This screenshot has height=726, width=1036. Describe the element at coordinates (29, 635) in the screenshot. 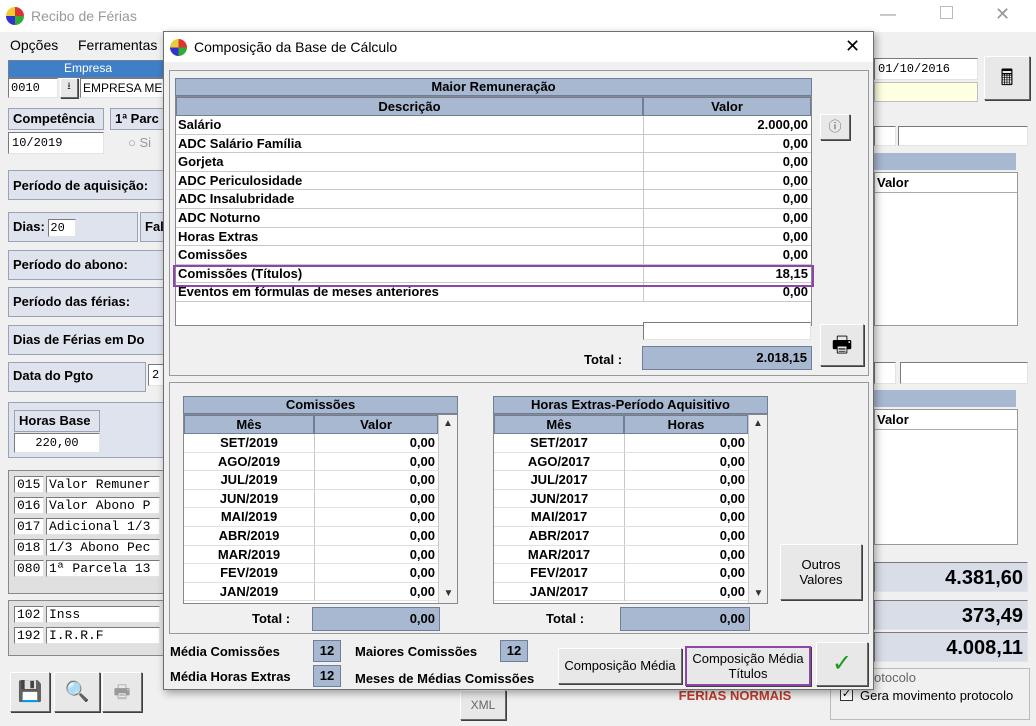

I see `discount-code: 192` at that location.